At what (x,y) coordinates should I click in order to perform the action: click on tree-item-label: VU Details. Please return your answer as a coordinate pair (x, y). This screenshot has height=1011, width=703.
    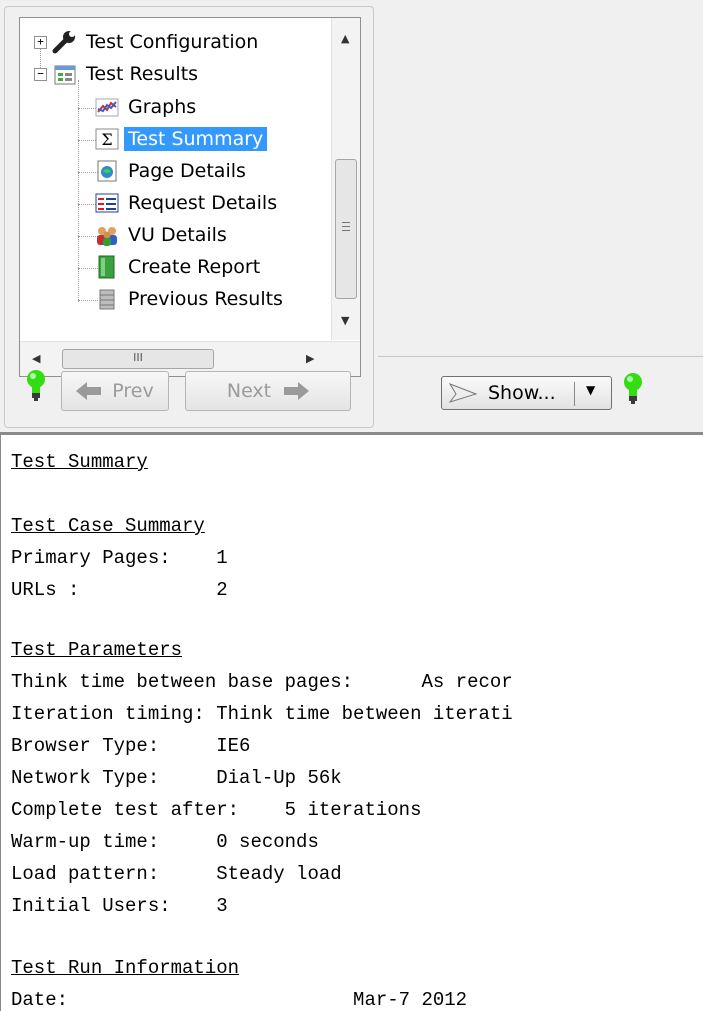
    Looking at the image, I should click on (177, 235).